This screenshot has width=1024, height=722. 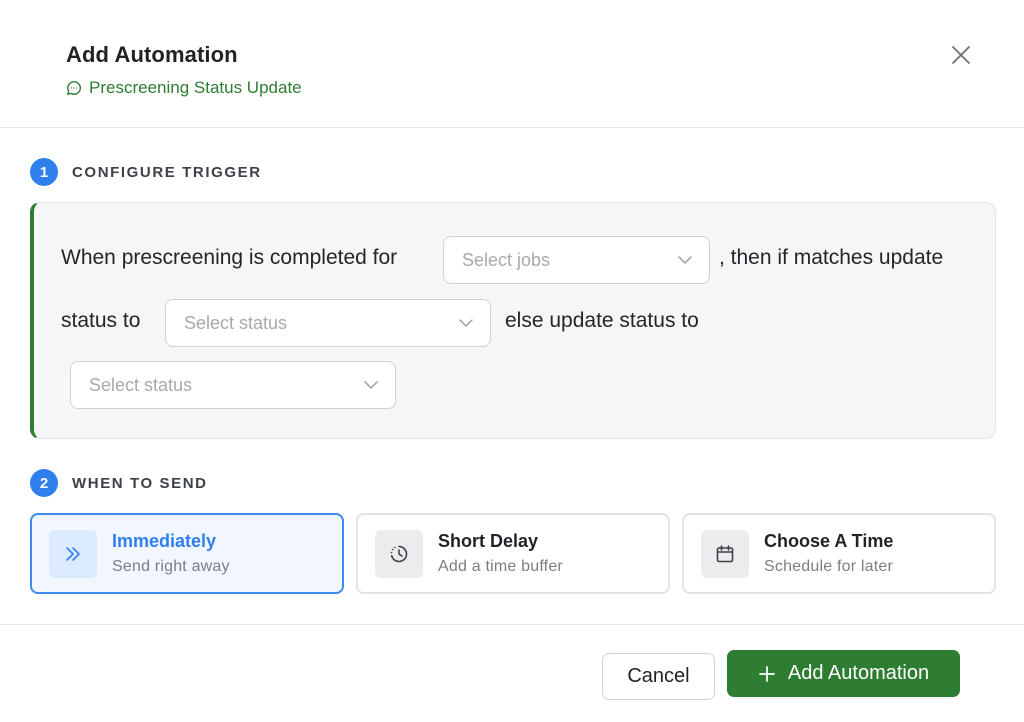 I want to click on send-option-immediately: Immediately Send right away, so click(x=187, y=553).